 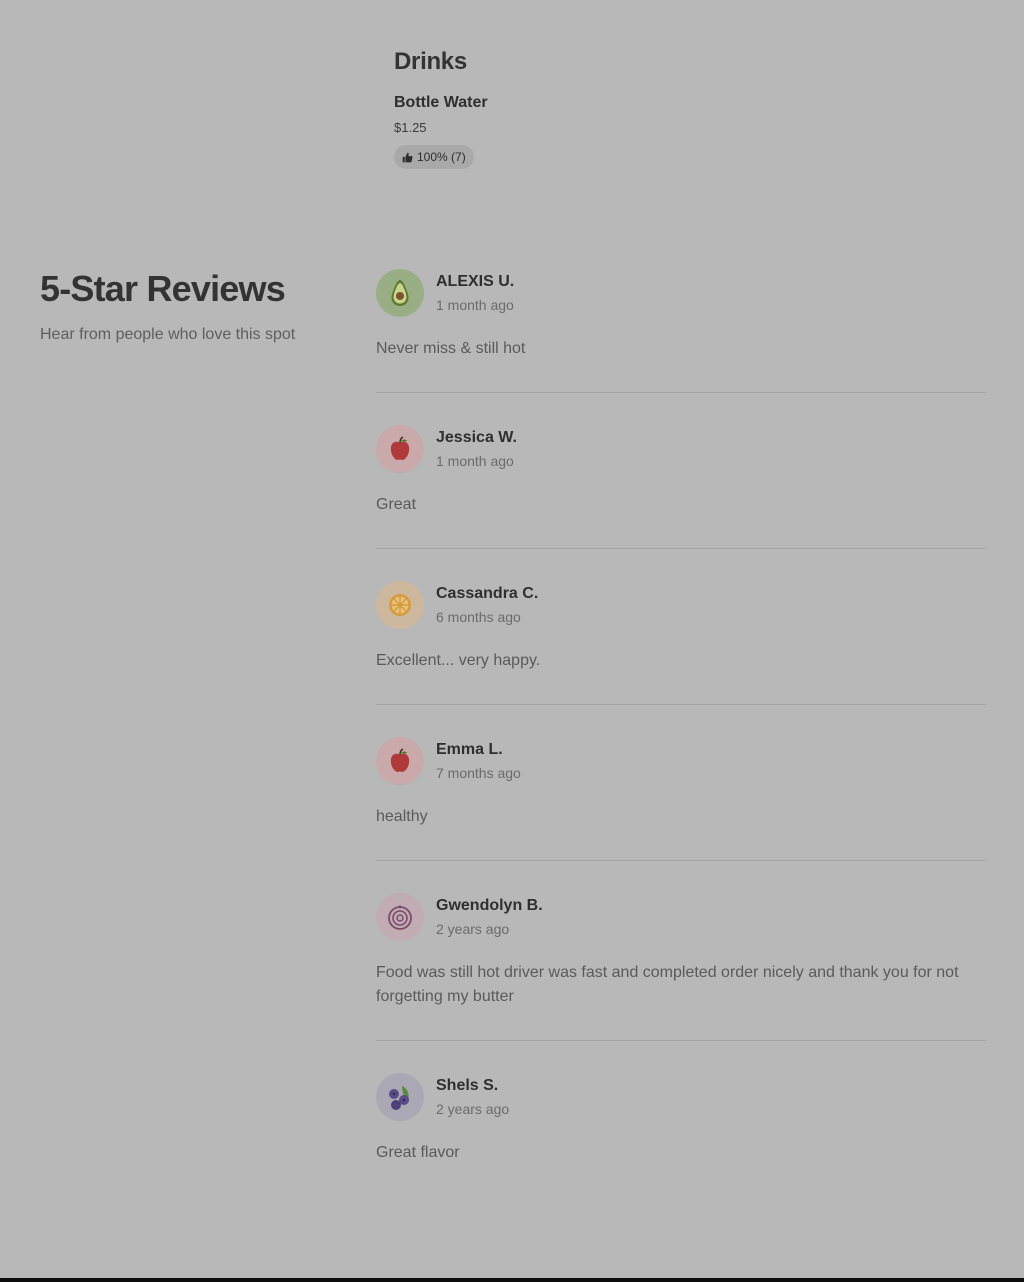 What do you see at coordinates (458, 660) in the screenshot?
I see `review-text: Excellent... very happy.` at bounding box center [458, 660].